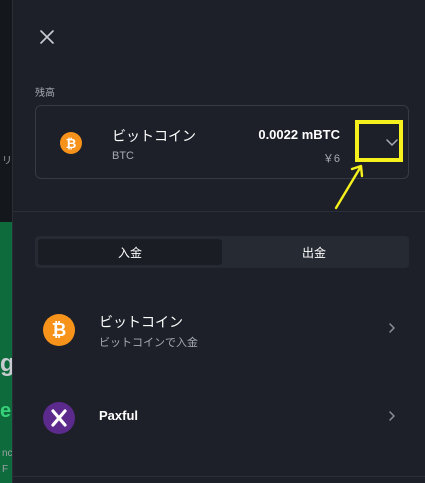 The width and height of the screenshot is (425, 483). Describe the element at coordinates (349, 187) in the screenshot. I see `annotation-arrow-icon` at that location.